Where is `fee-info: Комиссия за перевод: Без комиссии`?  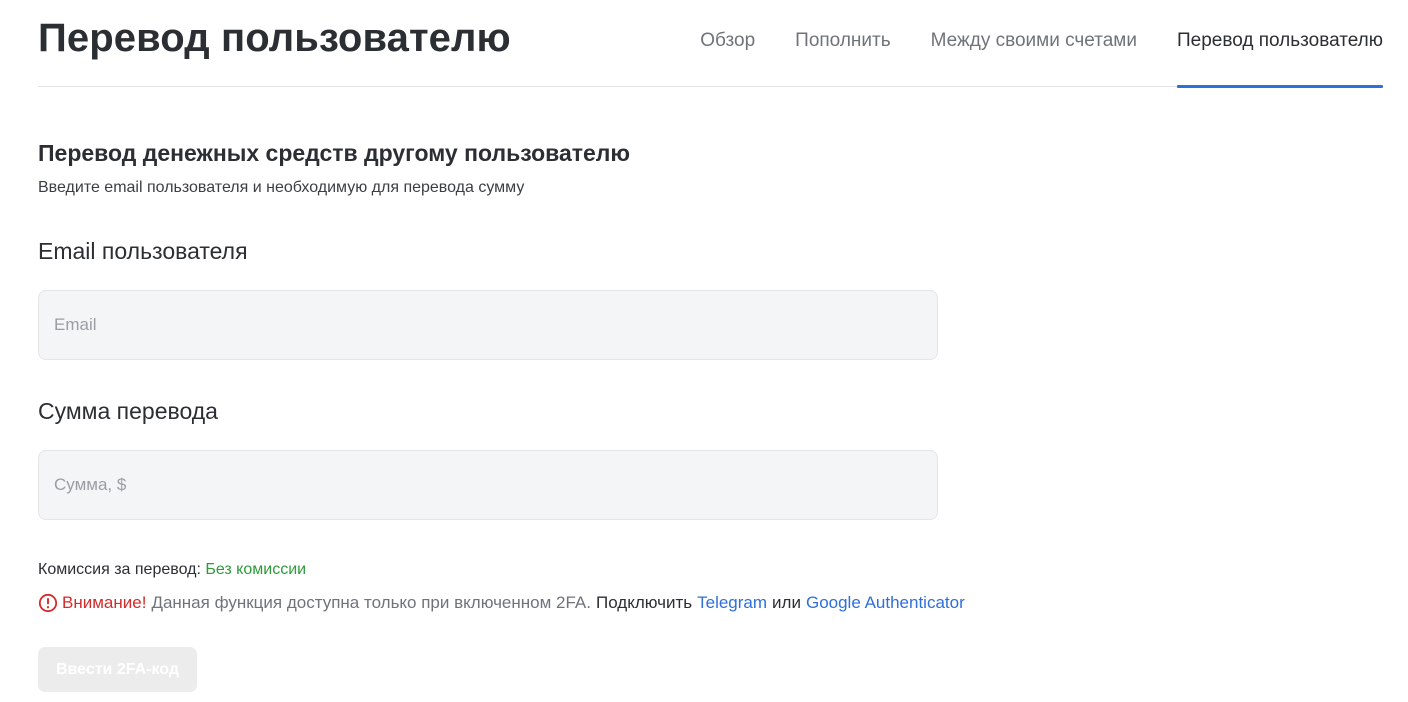
fee-info: Комиссия за перевод: Без комиссии is located at coordinates (172, 570).